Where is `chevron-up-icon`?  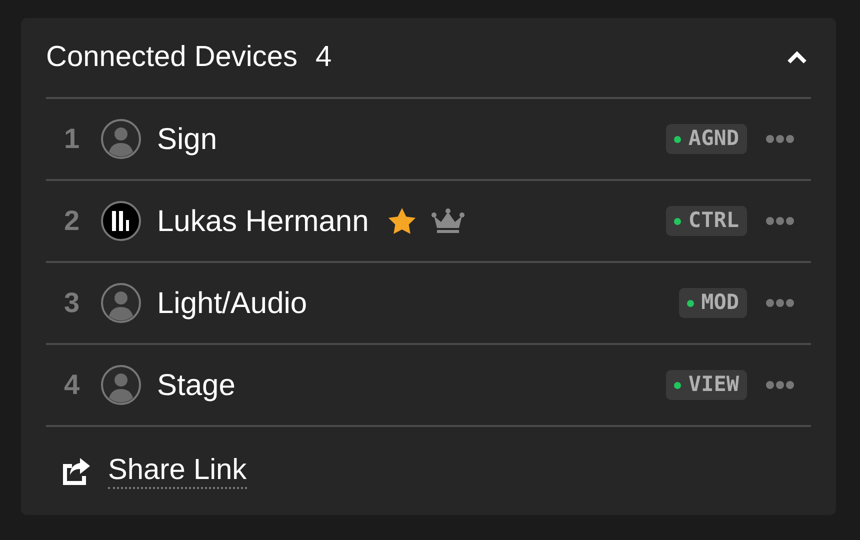
chevron-up-icon is located at coordinates (797, 57).